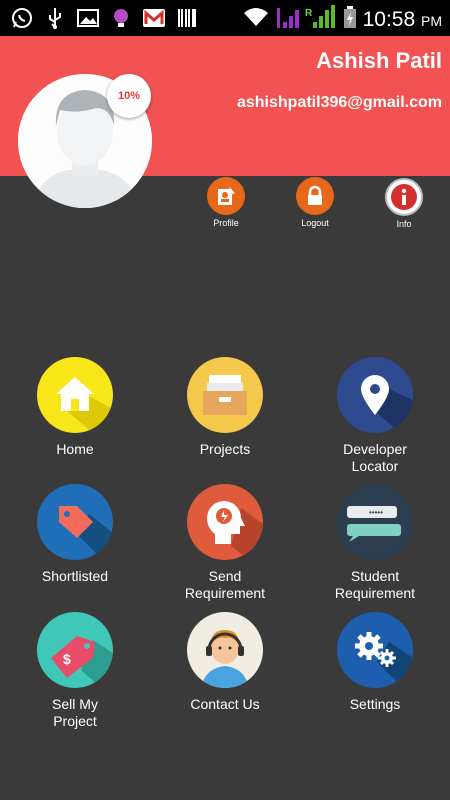 This screenshot has width=450, height=800. Describe the element at coordinates (225, 395) in the screenshot. I see `folder-icon` at that location.